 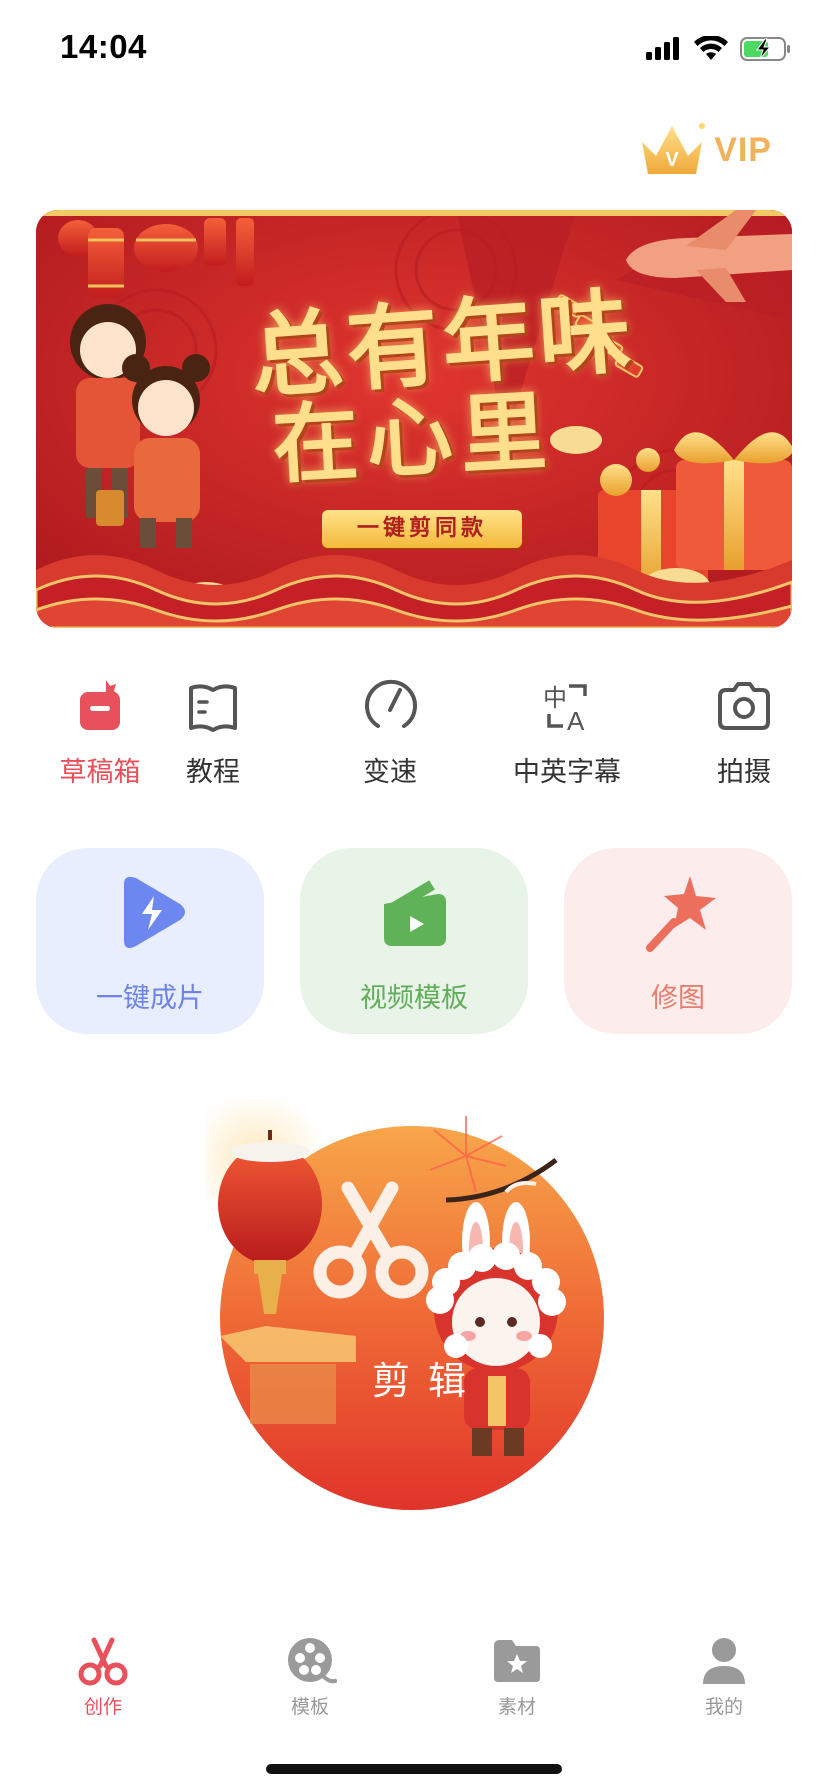 I want to click on tutorial-book-icon, so click(x=213, y=708).